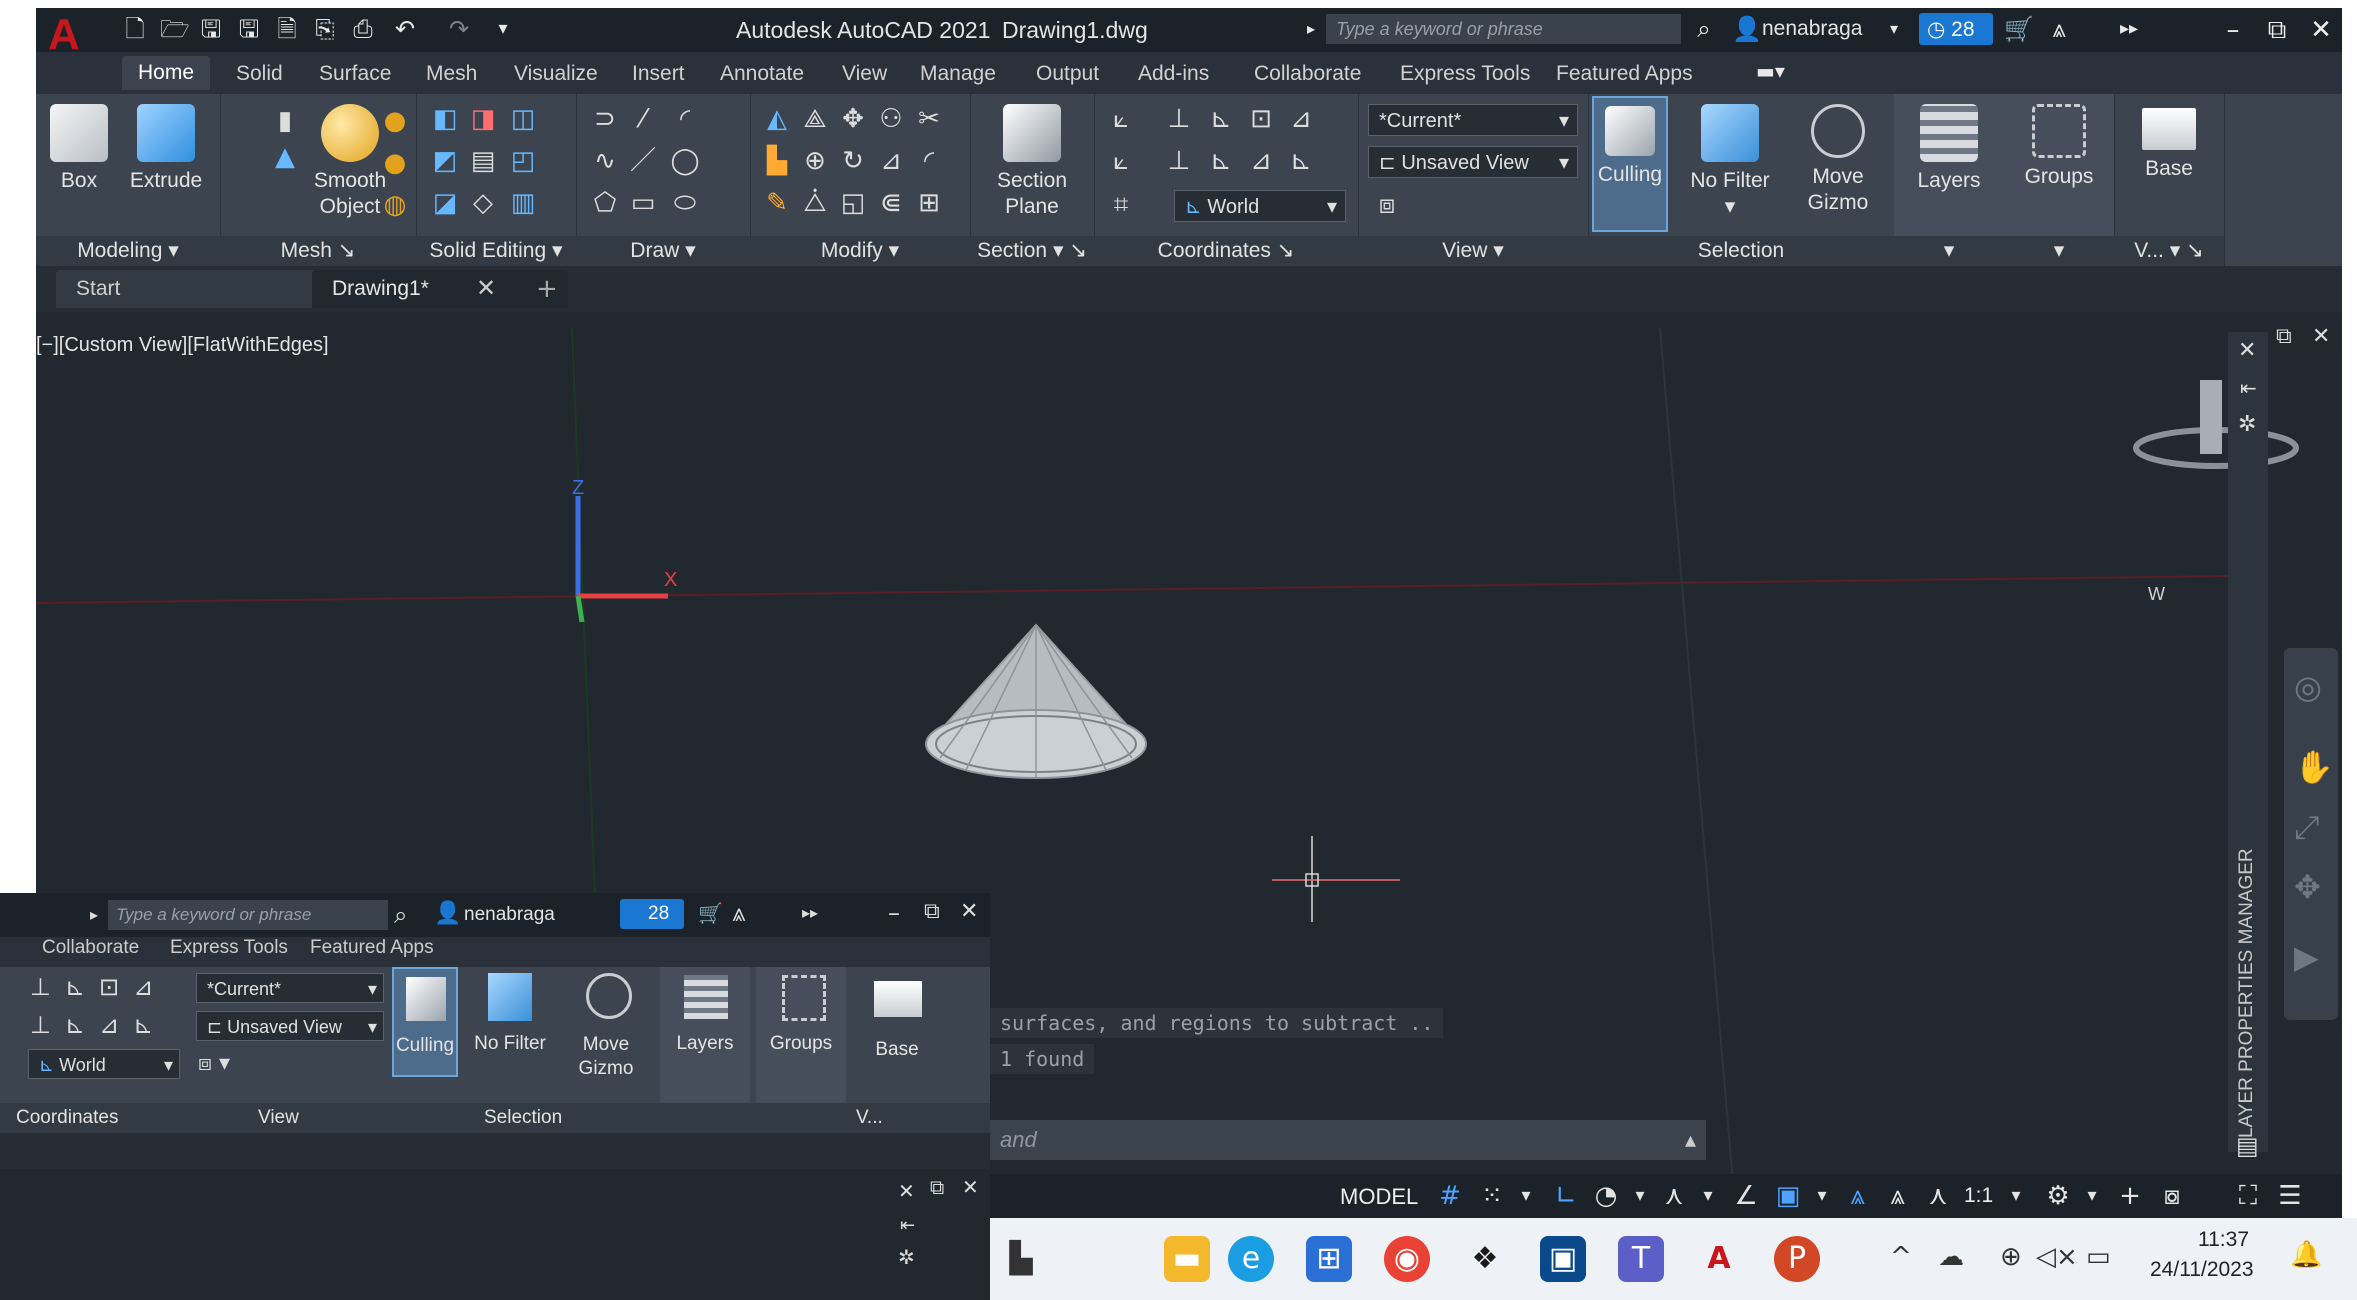 The image size is (2357, 1300). I want to click on tab-solid: Solid, so click(259, 74).